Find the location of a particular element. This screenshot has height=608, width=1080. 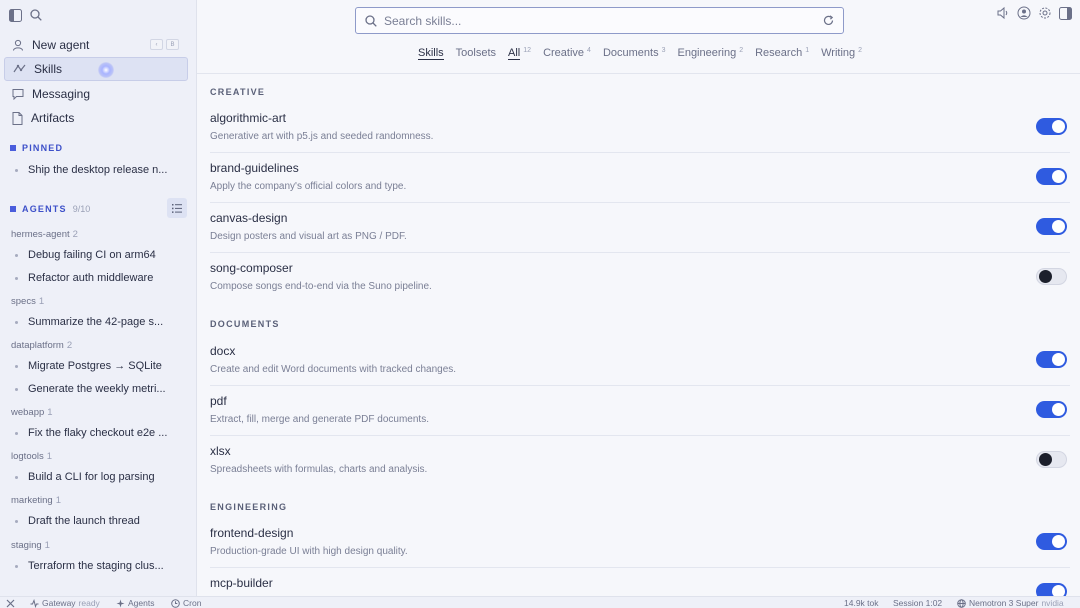

cron-status: Cron is located at coordinates (186, 602).